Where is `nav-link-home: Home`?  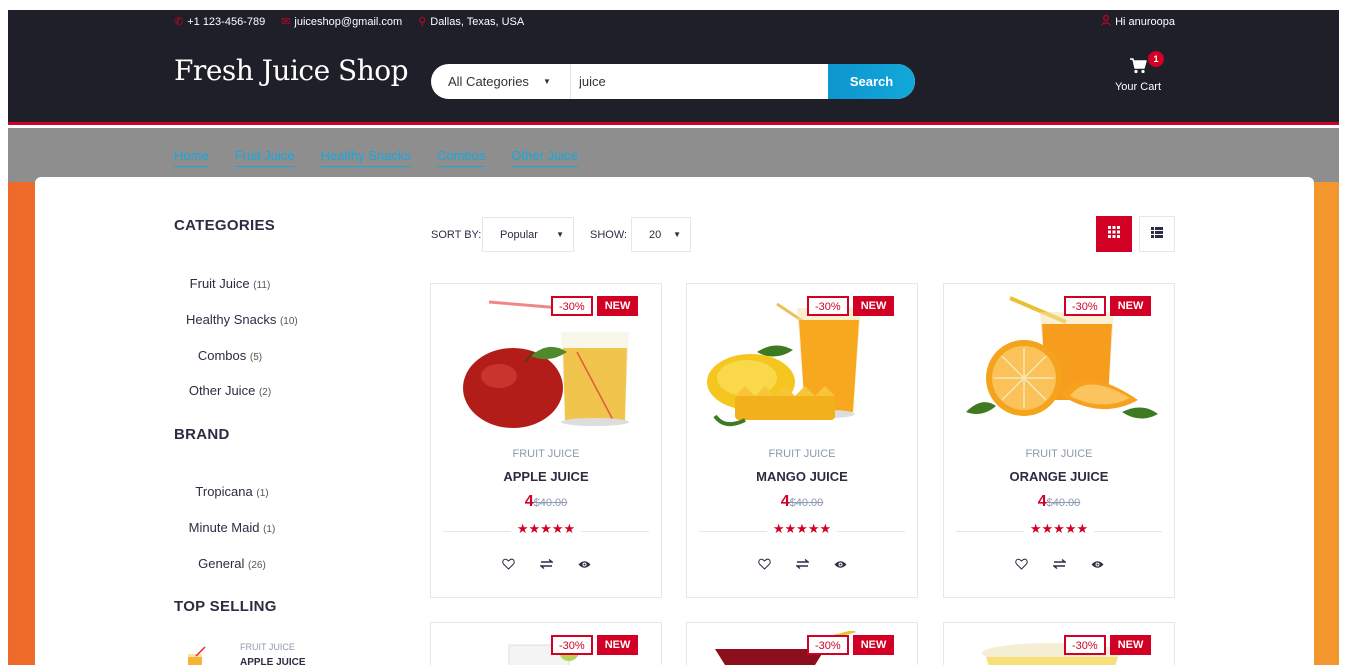
nav-link-home: Home is located at coordinates (191, 157).